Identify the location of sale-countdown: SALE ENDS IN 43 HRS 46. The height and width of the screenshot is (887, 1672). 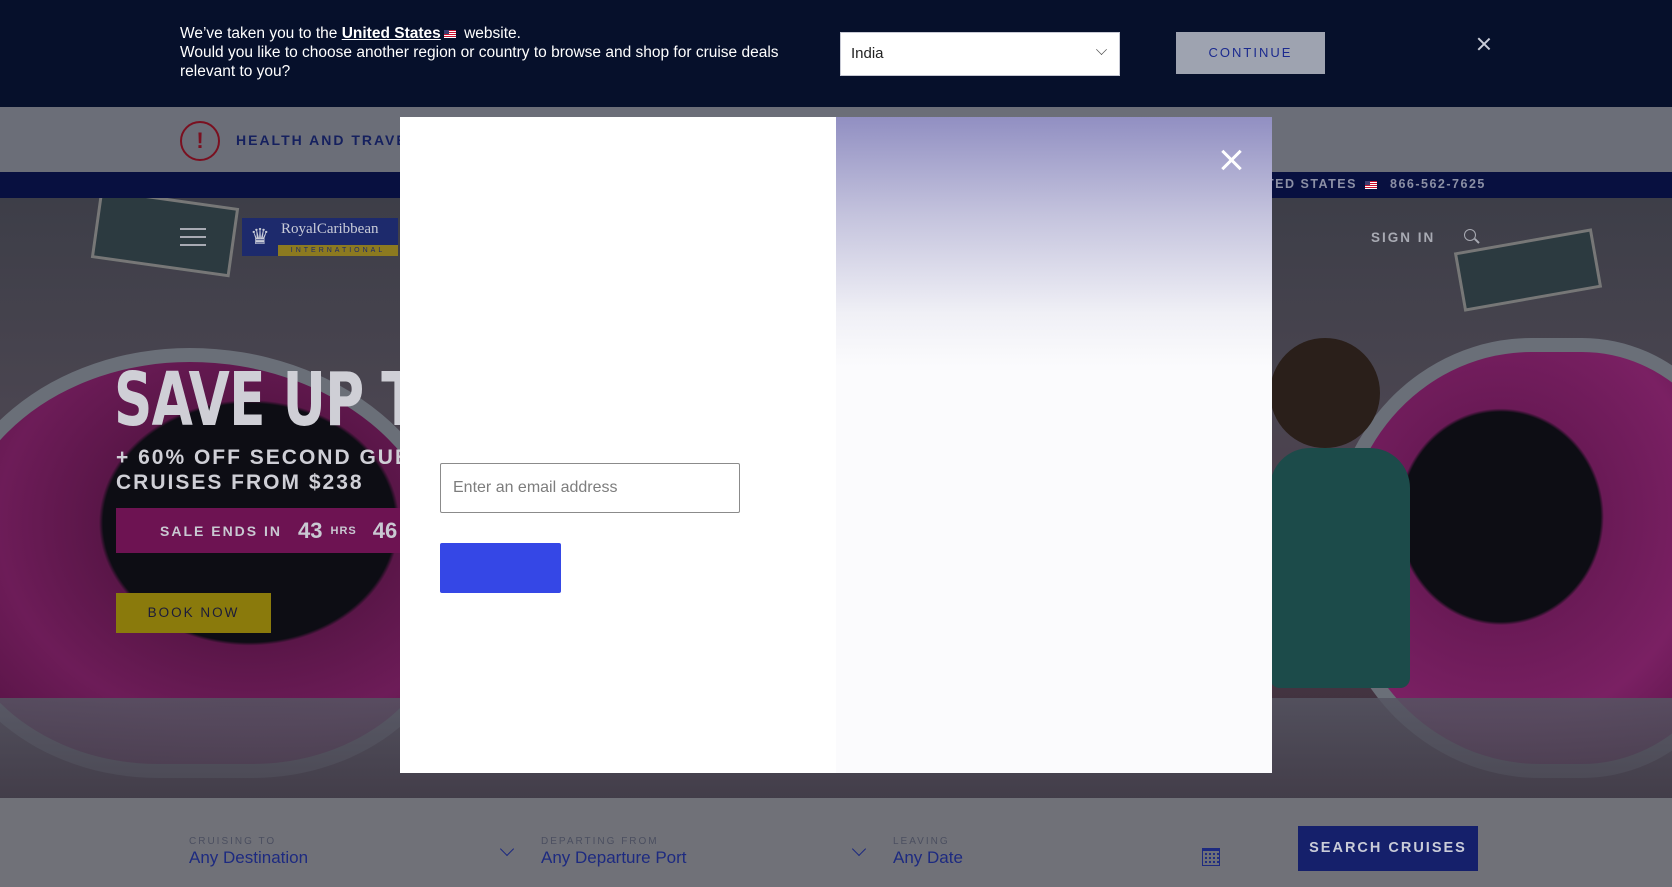
(266, 530).